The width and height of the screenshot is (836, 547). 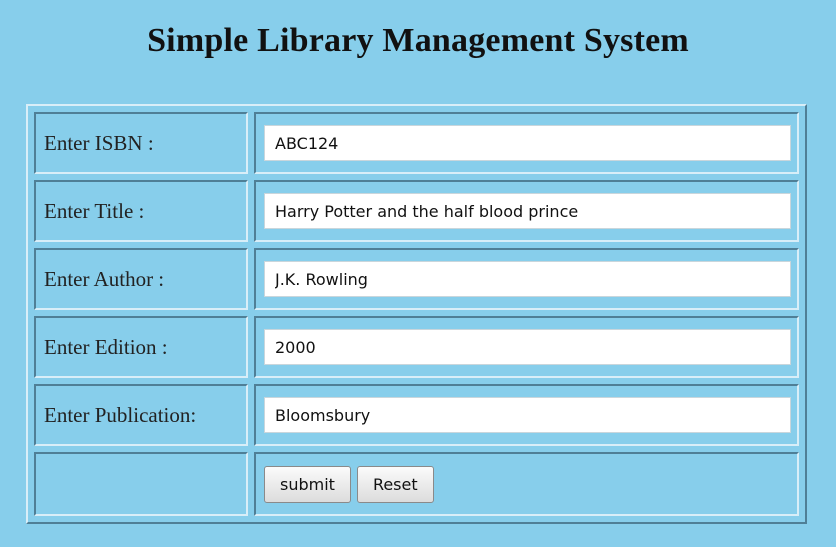 What do you see at coordinates (141, 347) in the screenshot?
I see `edition-label: Enter Edition :` at bounding box center [141, 347].